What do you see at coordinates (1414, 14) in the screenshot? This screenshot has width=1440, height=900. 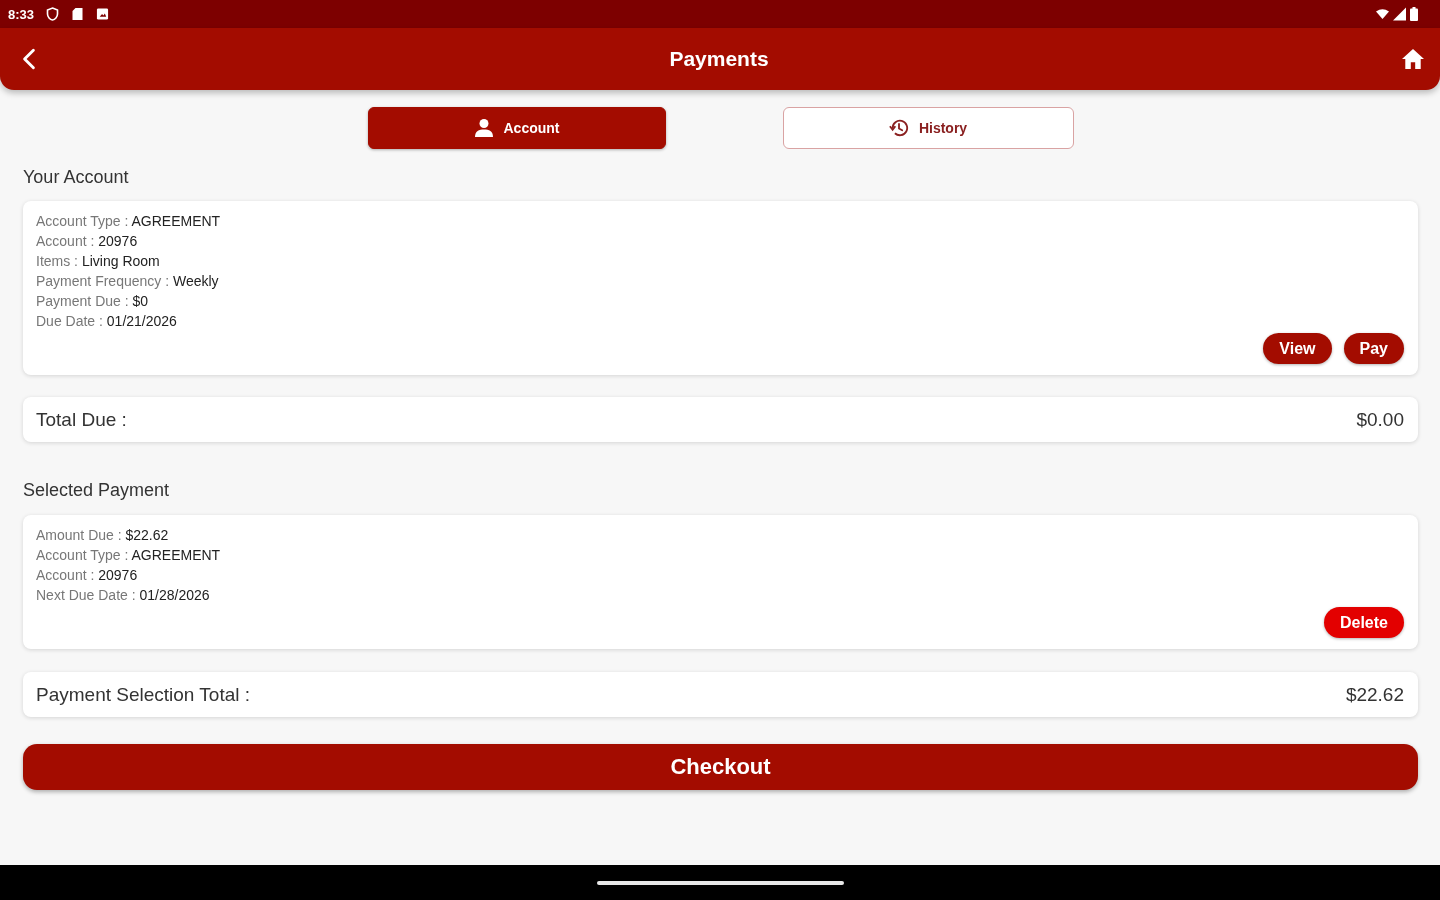 I see `battery-icon` at bounding box center [1414, 14].